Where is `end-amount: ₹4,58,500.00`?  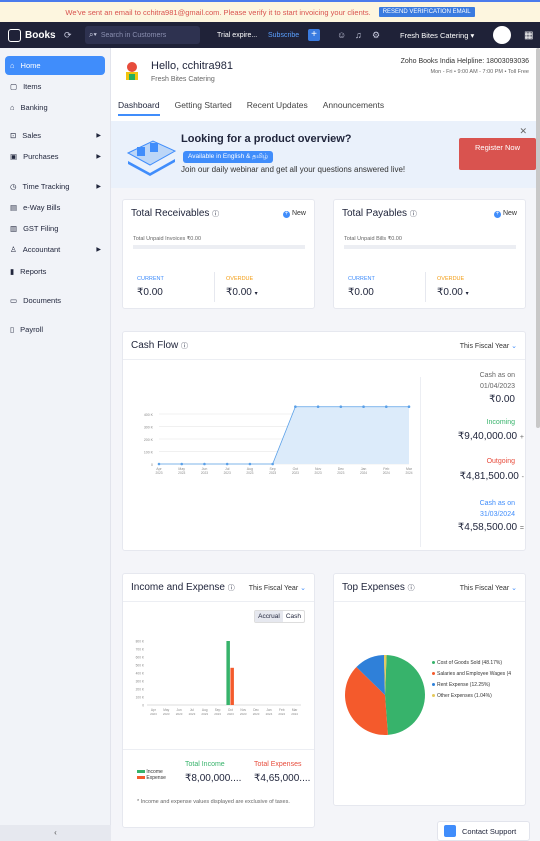 end-amount: ₹4,58,500.00 is located at coordinates (487, 527).